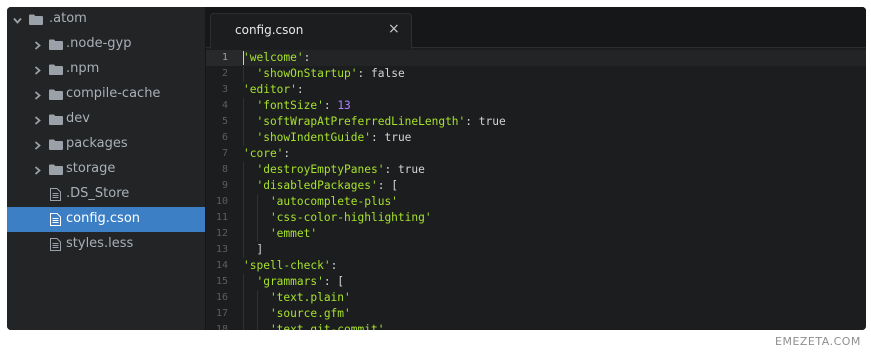 This screenshot has height=353, width=871. What do you see at coordinates (293, 282) in the screenshot?
I see `code-line: 'grammars': [` at bounding box center [293, 282].